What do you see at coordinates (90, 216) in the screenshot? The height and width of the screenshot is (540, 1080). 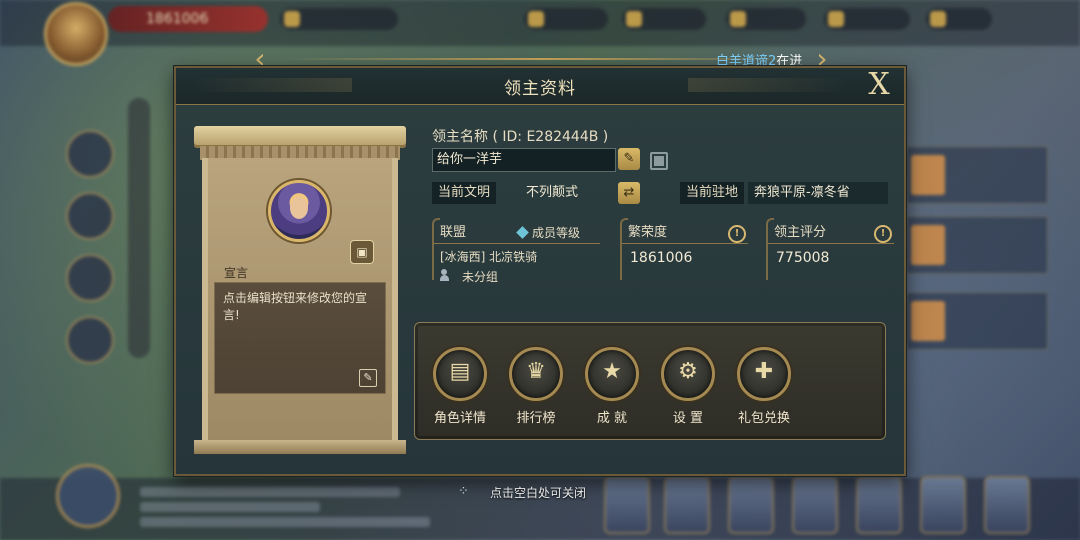 I see `helmet-button` at bounding box center [90, 216].